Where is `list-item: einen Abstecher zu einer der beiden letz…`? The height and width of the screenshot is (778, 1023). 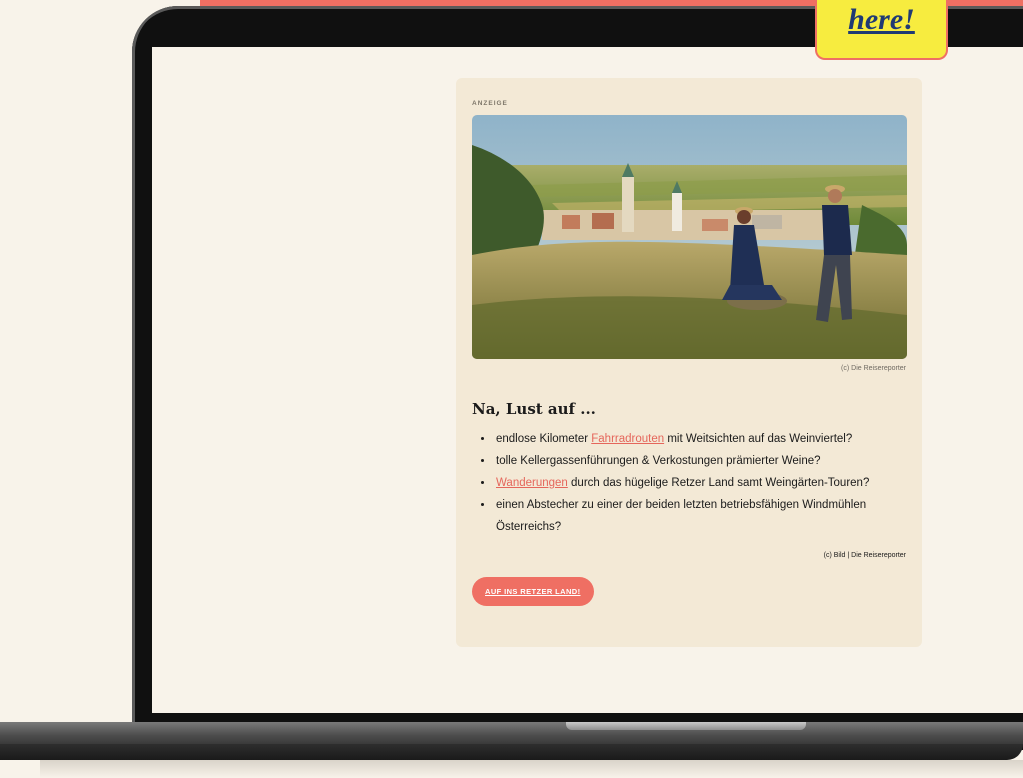
list-item: einen Abstecher zu einer der beiden letz… is located at coordinates (700, 516).